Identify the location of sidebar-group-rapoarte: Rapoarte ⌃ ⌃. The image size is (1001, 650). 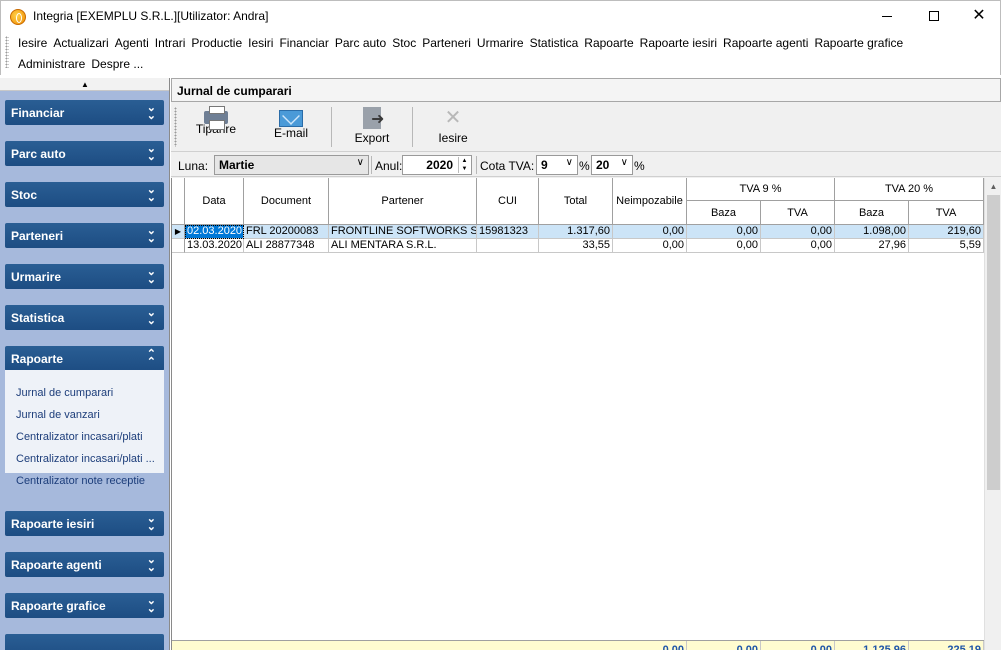
(84, 358).